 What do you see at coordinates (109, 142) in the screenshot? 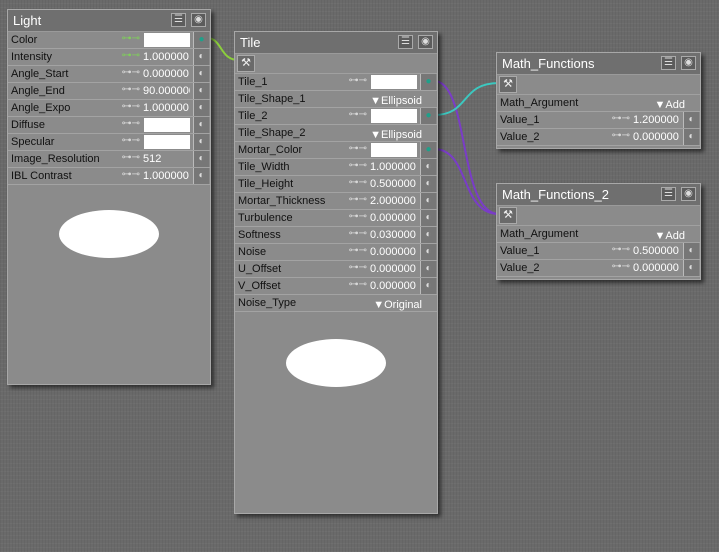
I see `param-row-specular: Specular ⊶⊸ ◐` at bounding box center [109, 142].